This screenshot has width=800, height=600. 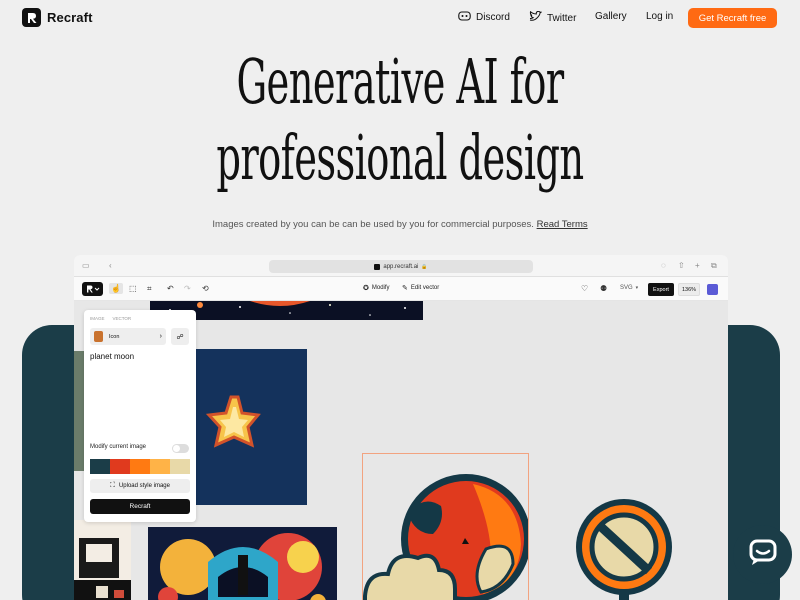 What do you see at coordinates (400, 81) in the screenshot?
I see `hero-title-line-1: Generative AI for` at bounding box center [400, 81].